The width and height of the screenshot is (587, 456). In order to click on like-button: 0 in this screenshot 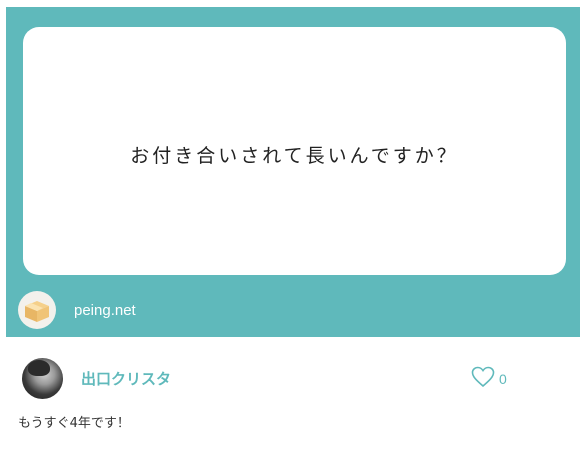, I will do `click(489, 379)`.